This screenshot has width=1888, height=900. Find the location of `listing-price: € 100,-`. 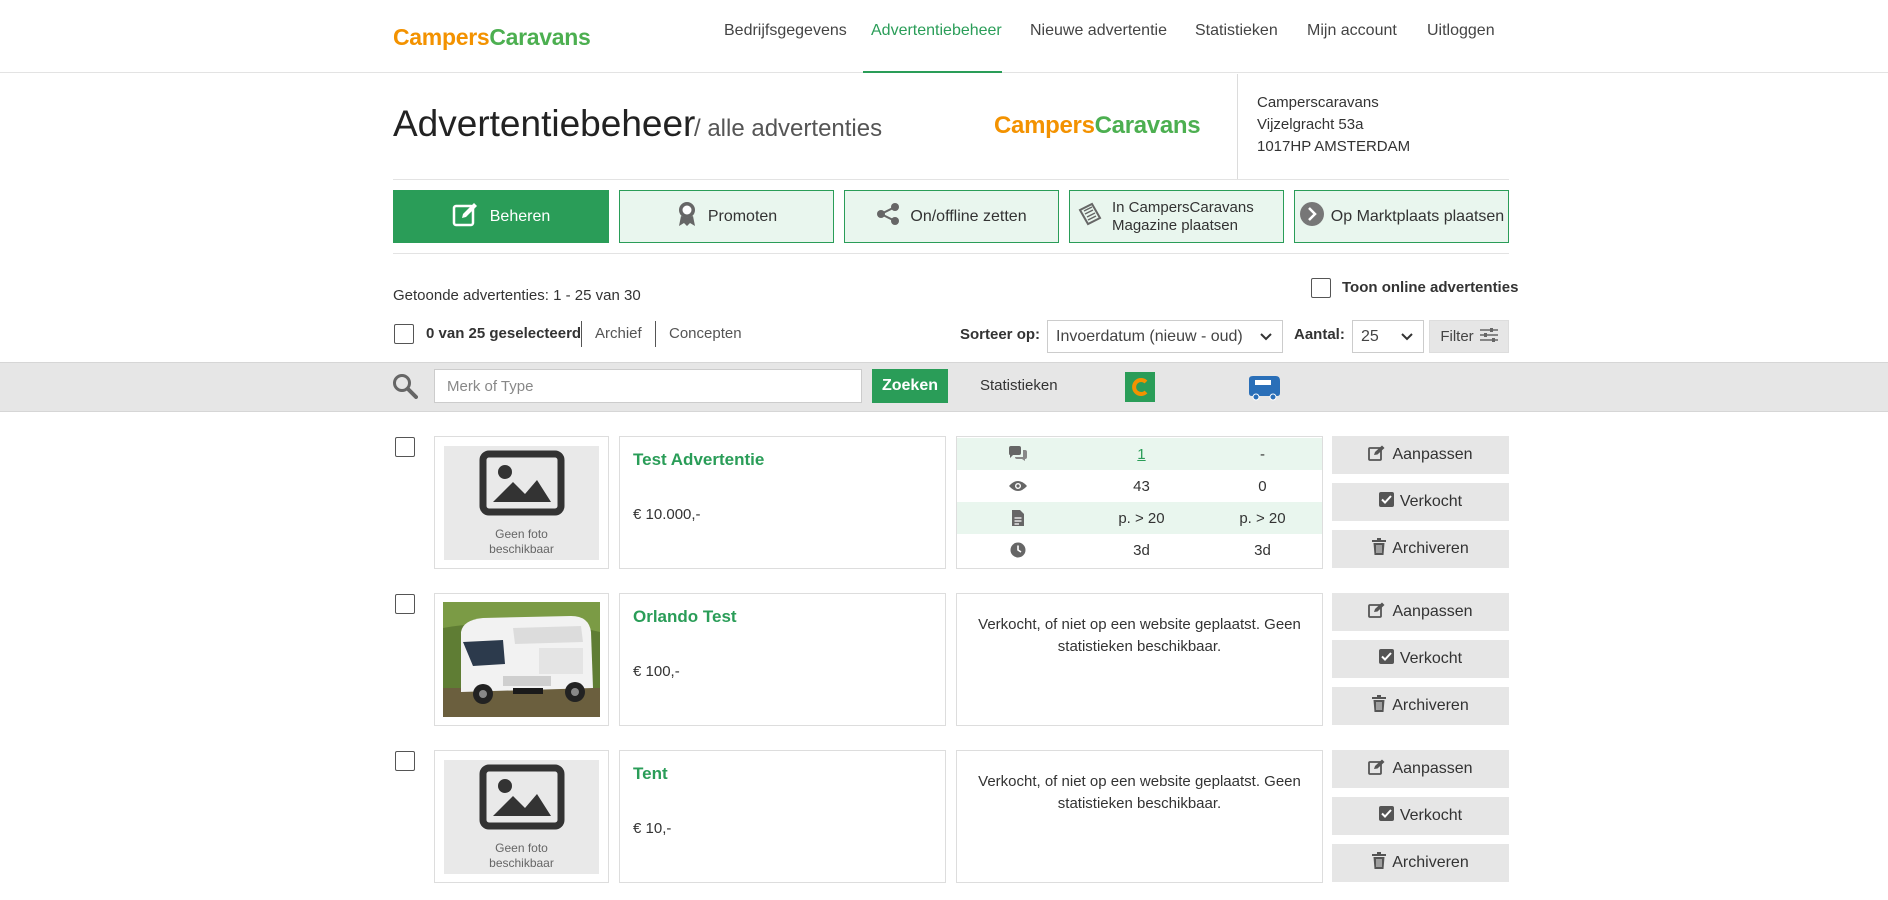

listing-price: € 100,- is located at coordinates (656, 671).